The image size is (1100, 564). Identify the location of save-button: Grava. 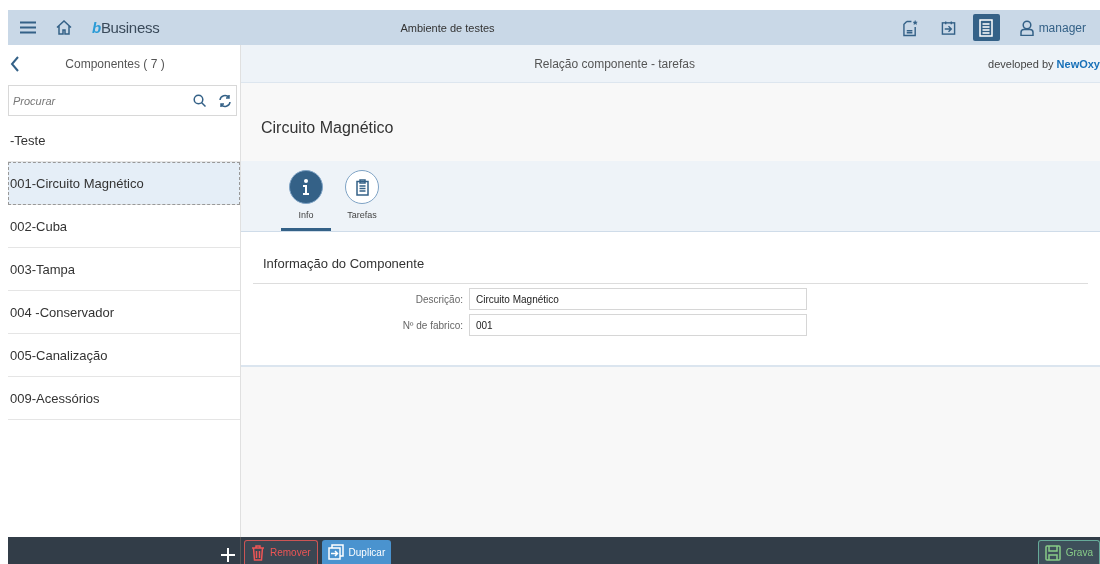
(1068, 552).